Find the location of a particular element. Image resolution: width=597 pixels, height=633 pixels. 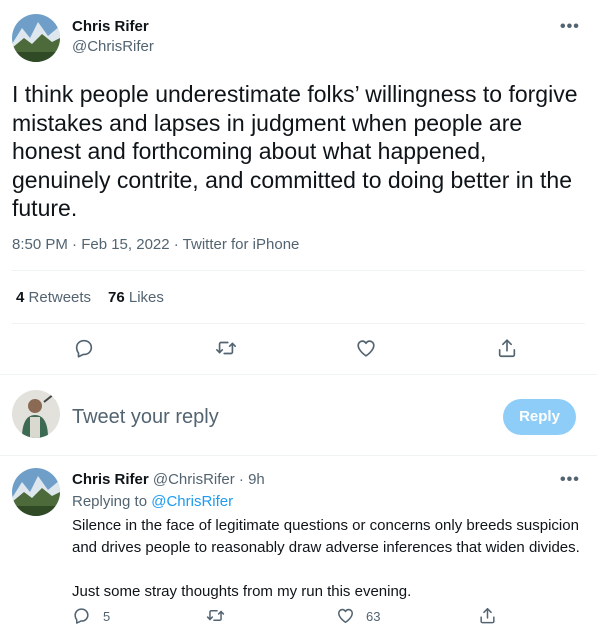

reply-author-avatar is located at coordinates (36, 492).